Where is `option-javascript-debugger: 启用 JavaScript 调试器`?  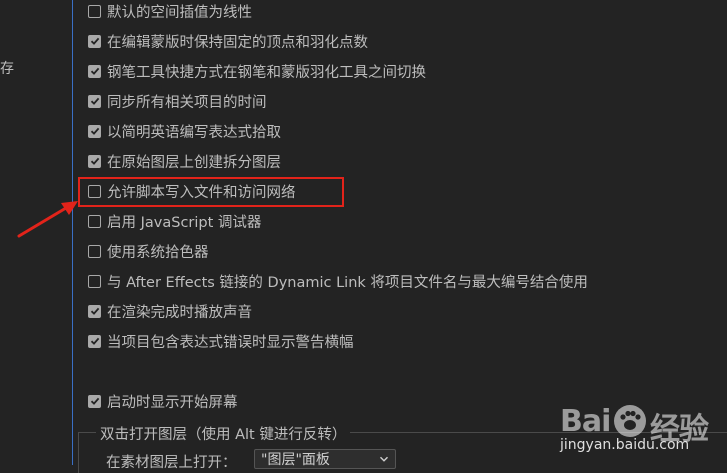 option-javascript-debugger: 启用 JavaScript 调试器 is located at coordinates (175, 221).